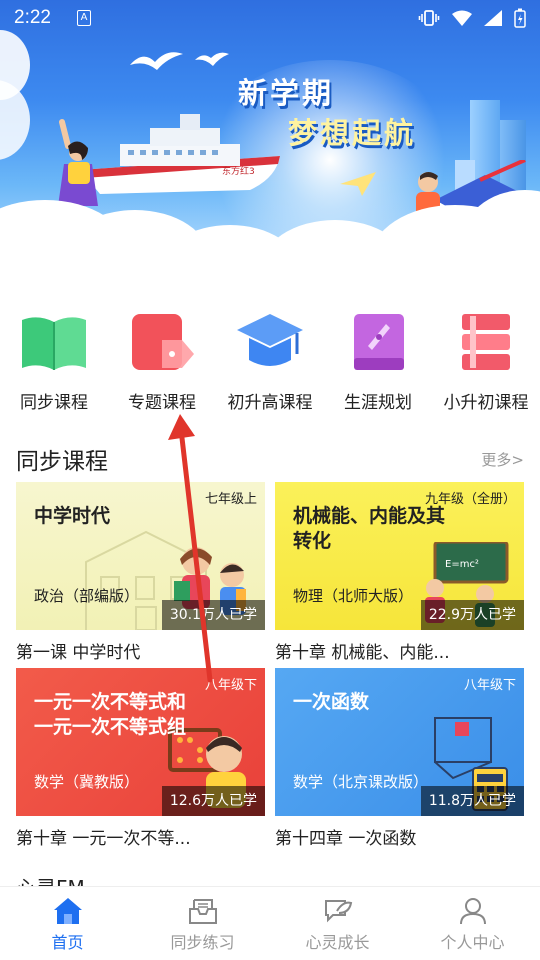 This screenshot has width=540, height=960. Describe the element at coordinates (213, 801) in the screenshot. I see `learners-count: 12.6万人已学` at that location.